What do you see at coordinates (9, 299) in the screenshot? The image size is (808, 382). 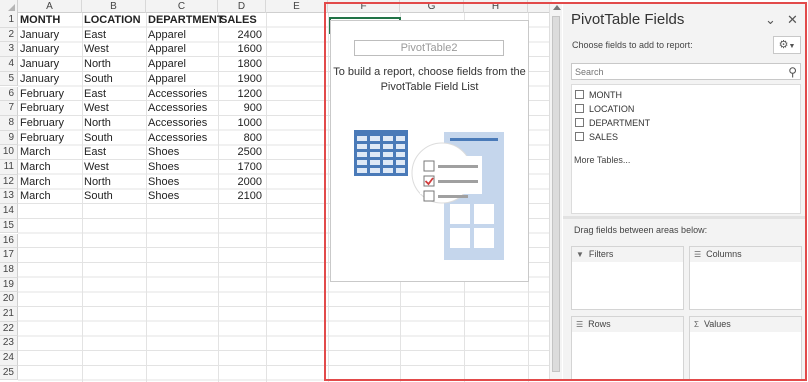 I see `row-header: 20` at bounding box center [9, 299].